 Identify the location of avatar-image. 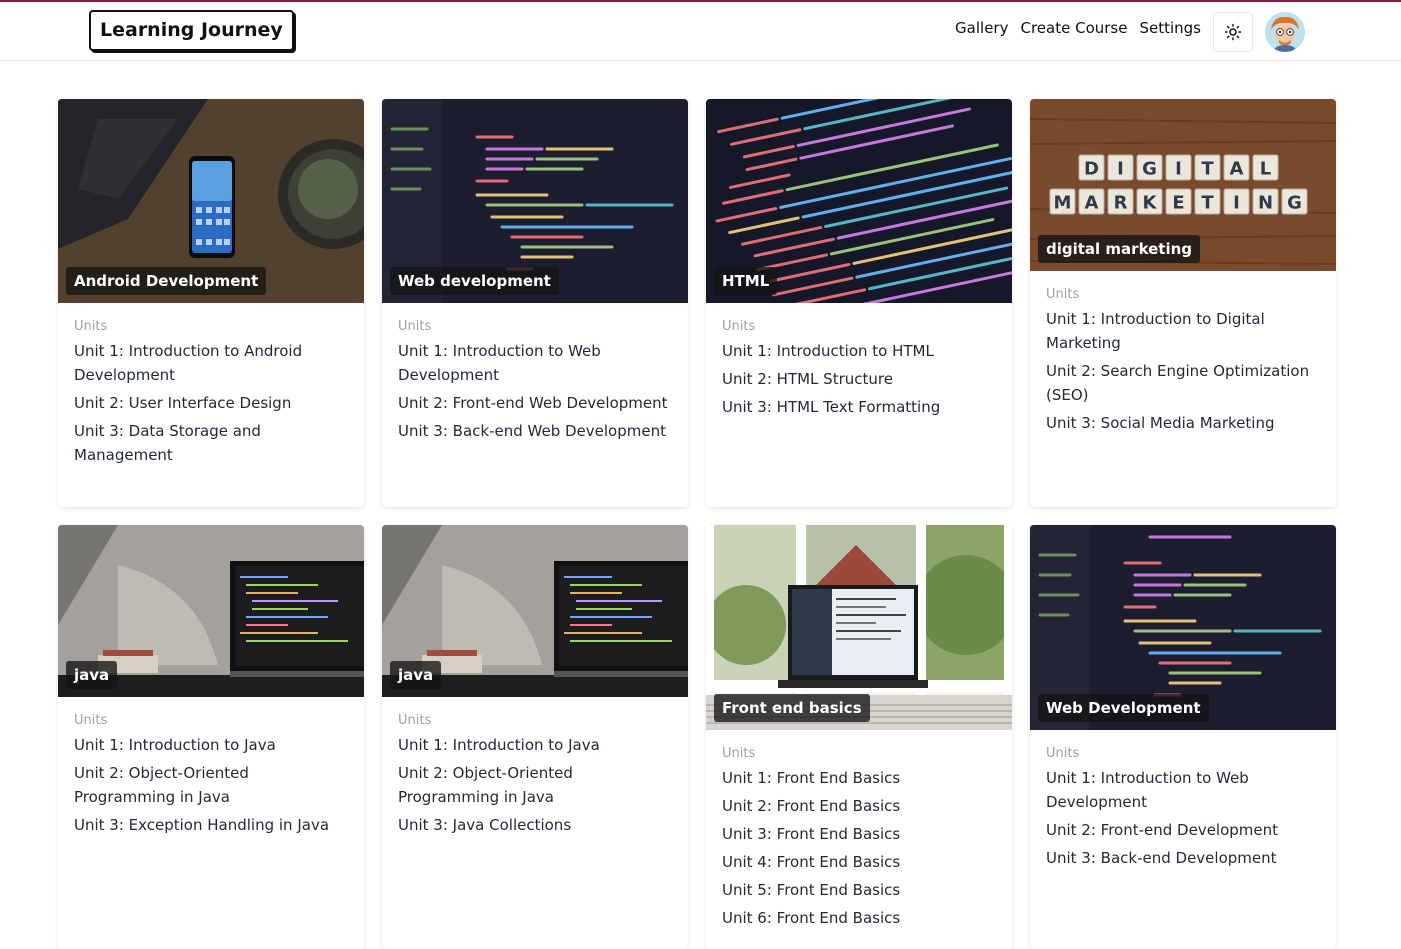
(1285, 32).